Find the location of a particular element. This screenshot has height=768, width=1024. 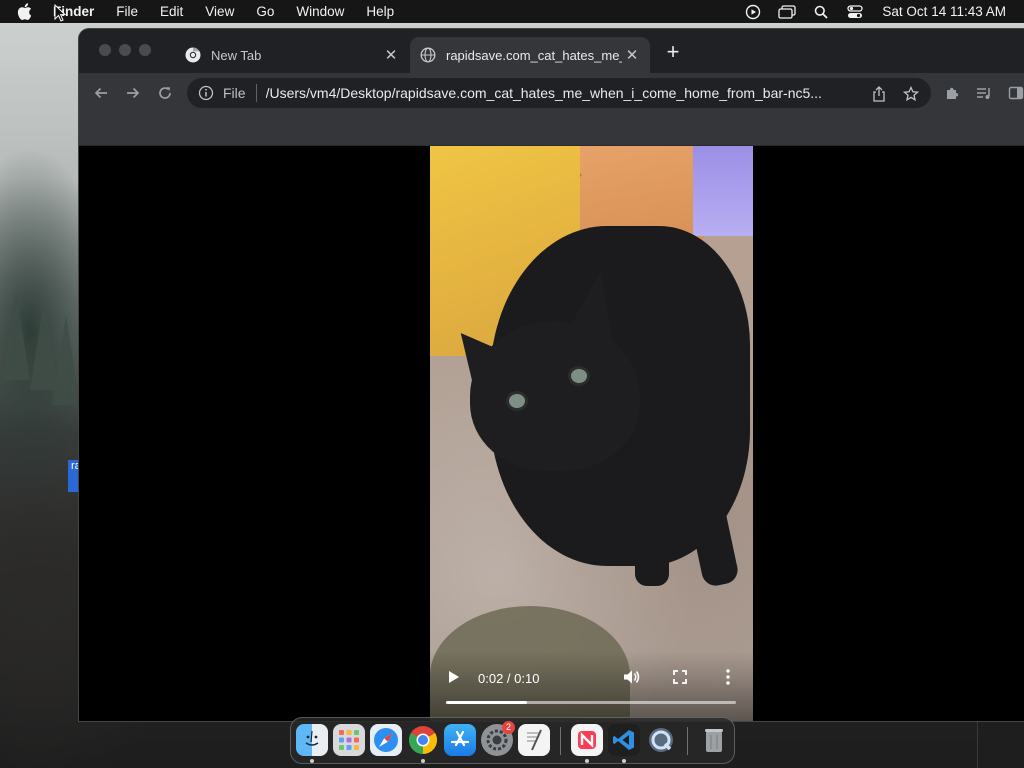

forward-button is located at coordinates (133, 93).